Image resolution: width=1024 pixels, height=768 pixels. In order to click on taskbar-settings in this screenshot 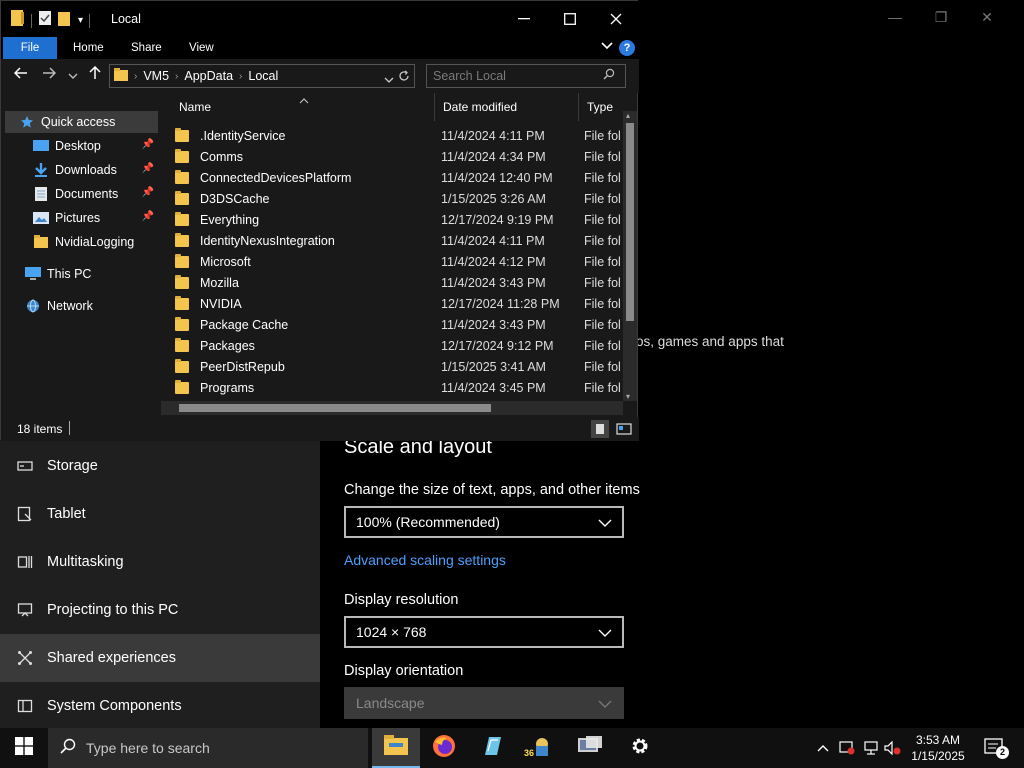, I will do `click(640, 748)`.